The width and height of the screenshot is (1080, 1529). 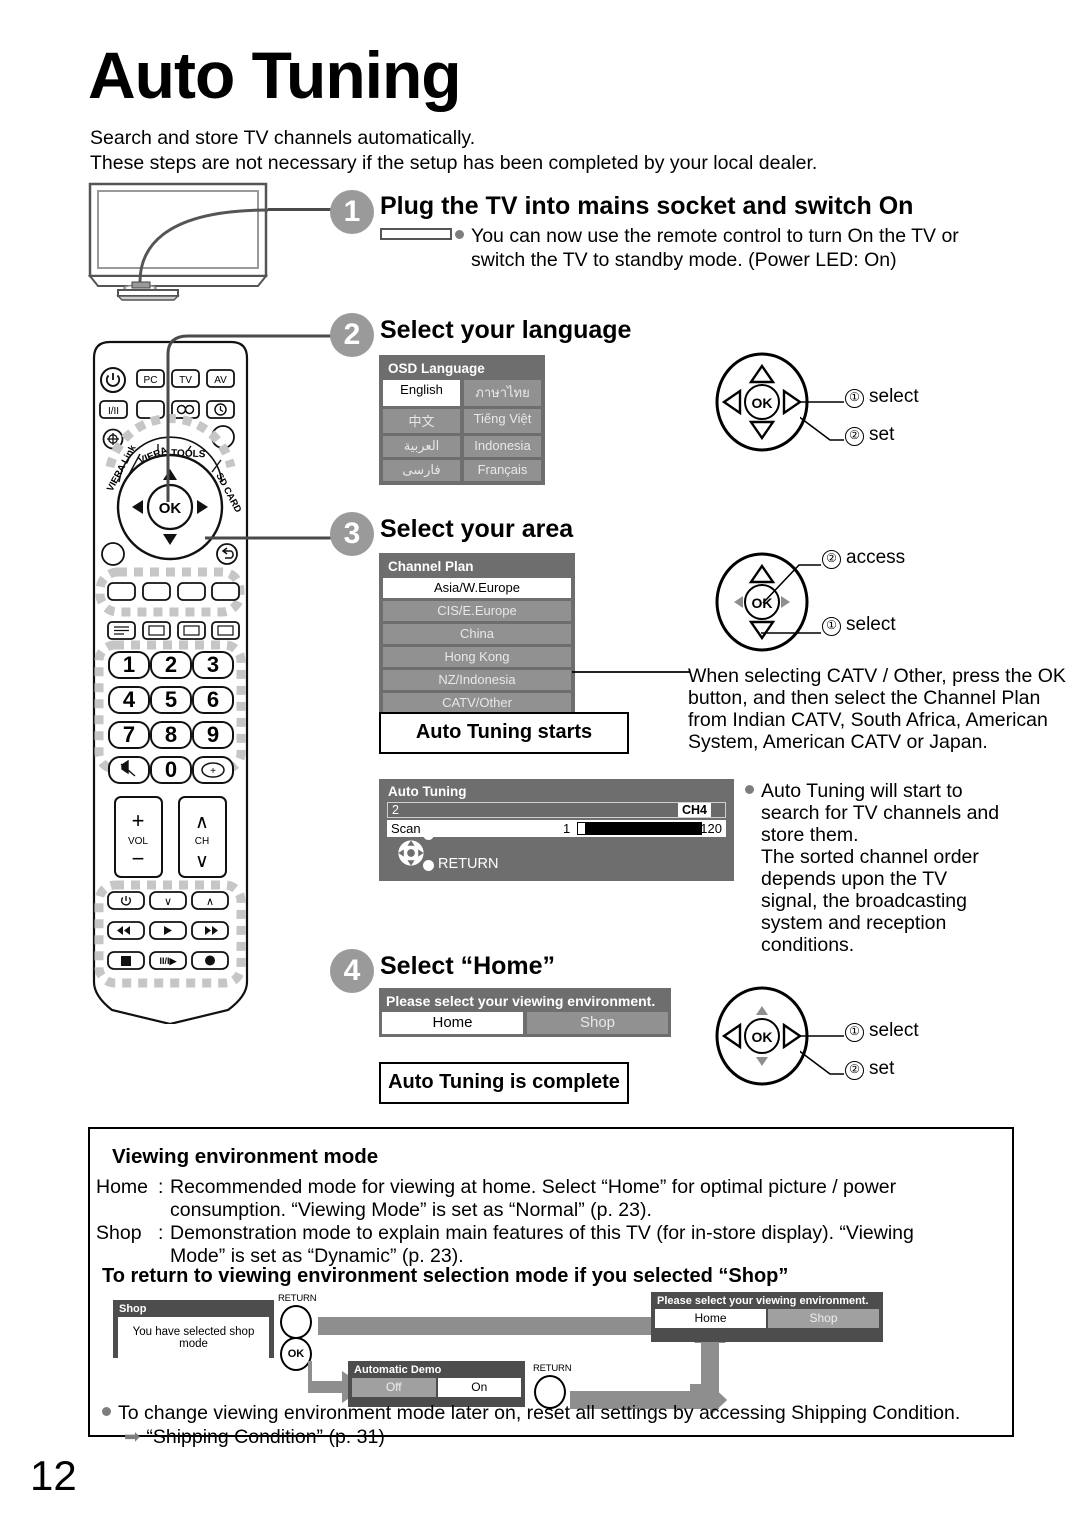 What do you see at coordinates (213, 734) in the screenshot?
I see `svg-text: 9` at bounding box center [213, 734].